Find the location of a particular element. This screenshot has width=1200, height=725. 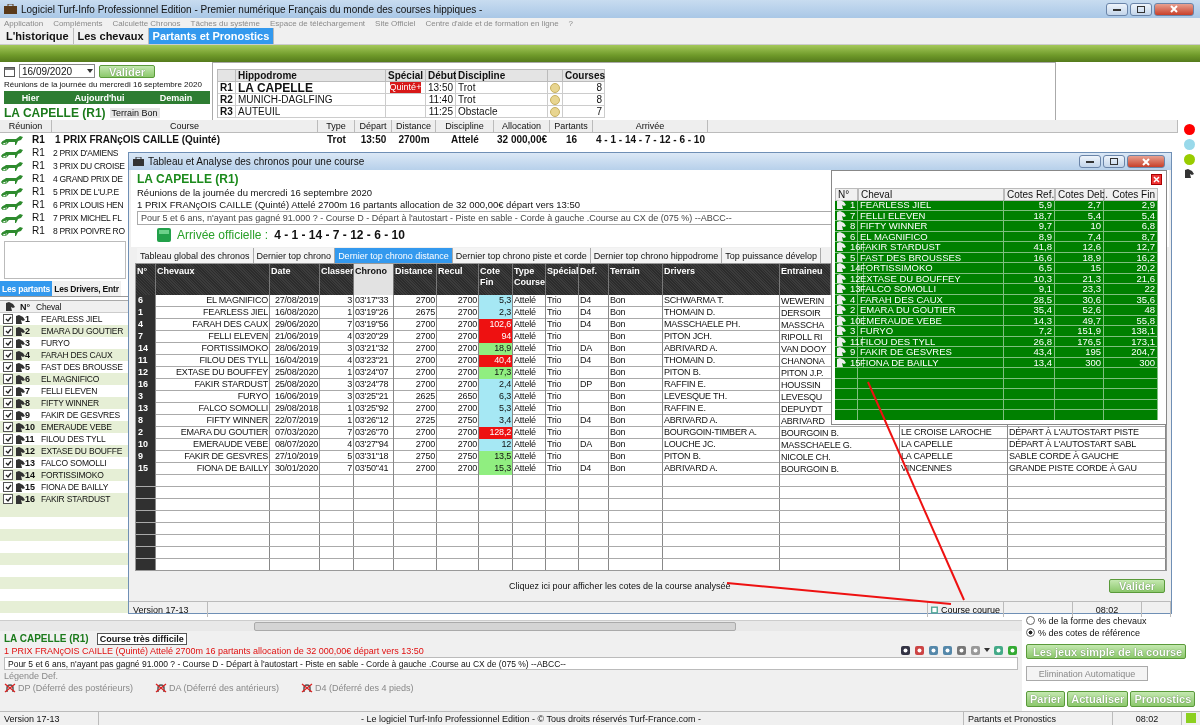

date-select: 16/09/2020 is located at coordinates (57, 71).